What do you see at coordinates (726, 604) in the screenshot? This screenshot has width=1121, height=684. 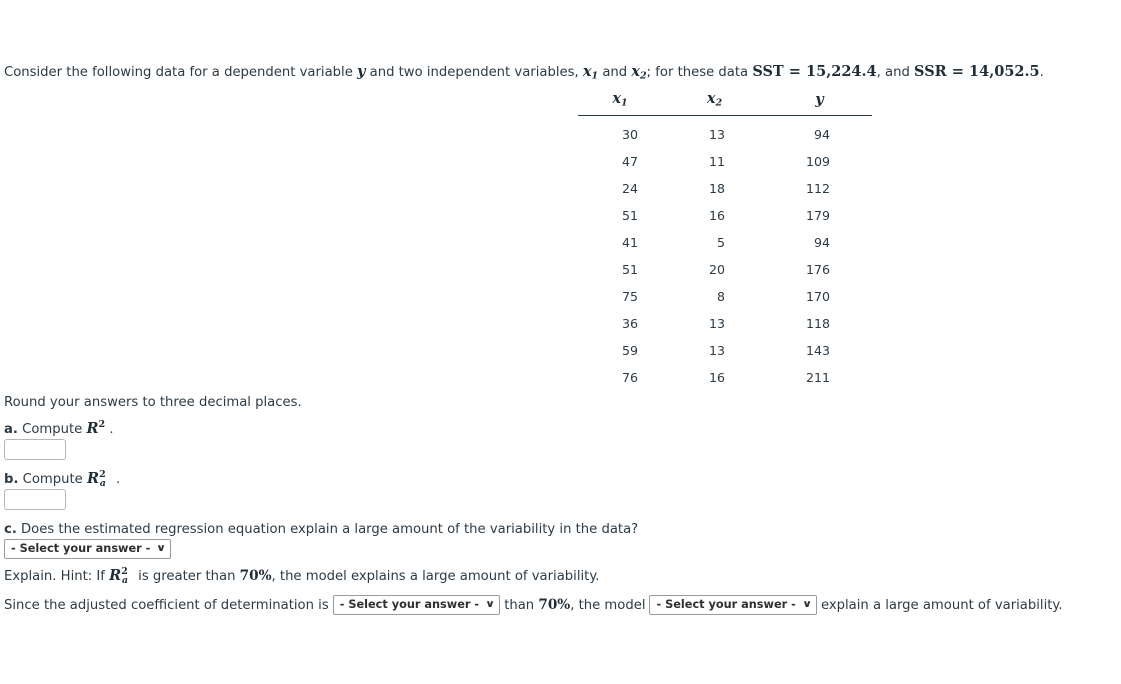 I see `select-model-does-label: - Select your answer -` at bounding box center [726, 604].